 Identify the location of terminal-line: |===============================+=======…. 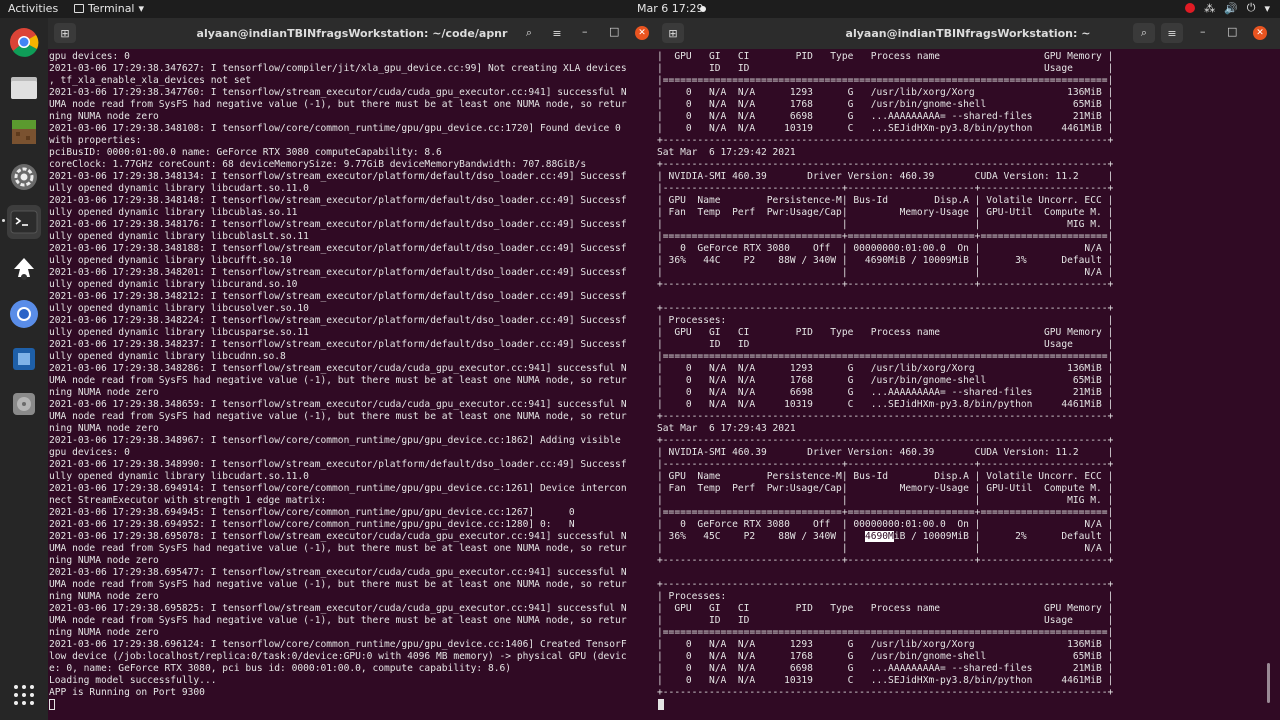
(885, 236).